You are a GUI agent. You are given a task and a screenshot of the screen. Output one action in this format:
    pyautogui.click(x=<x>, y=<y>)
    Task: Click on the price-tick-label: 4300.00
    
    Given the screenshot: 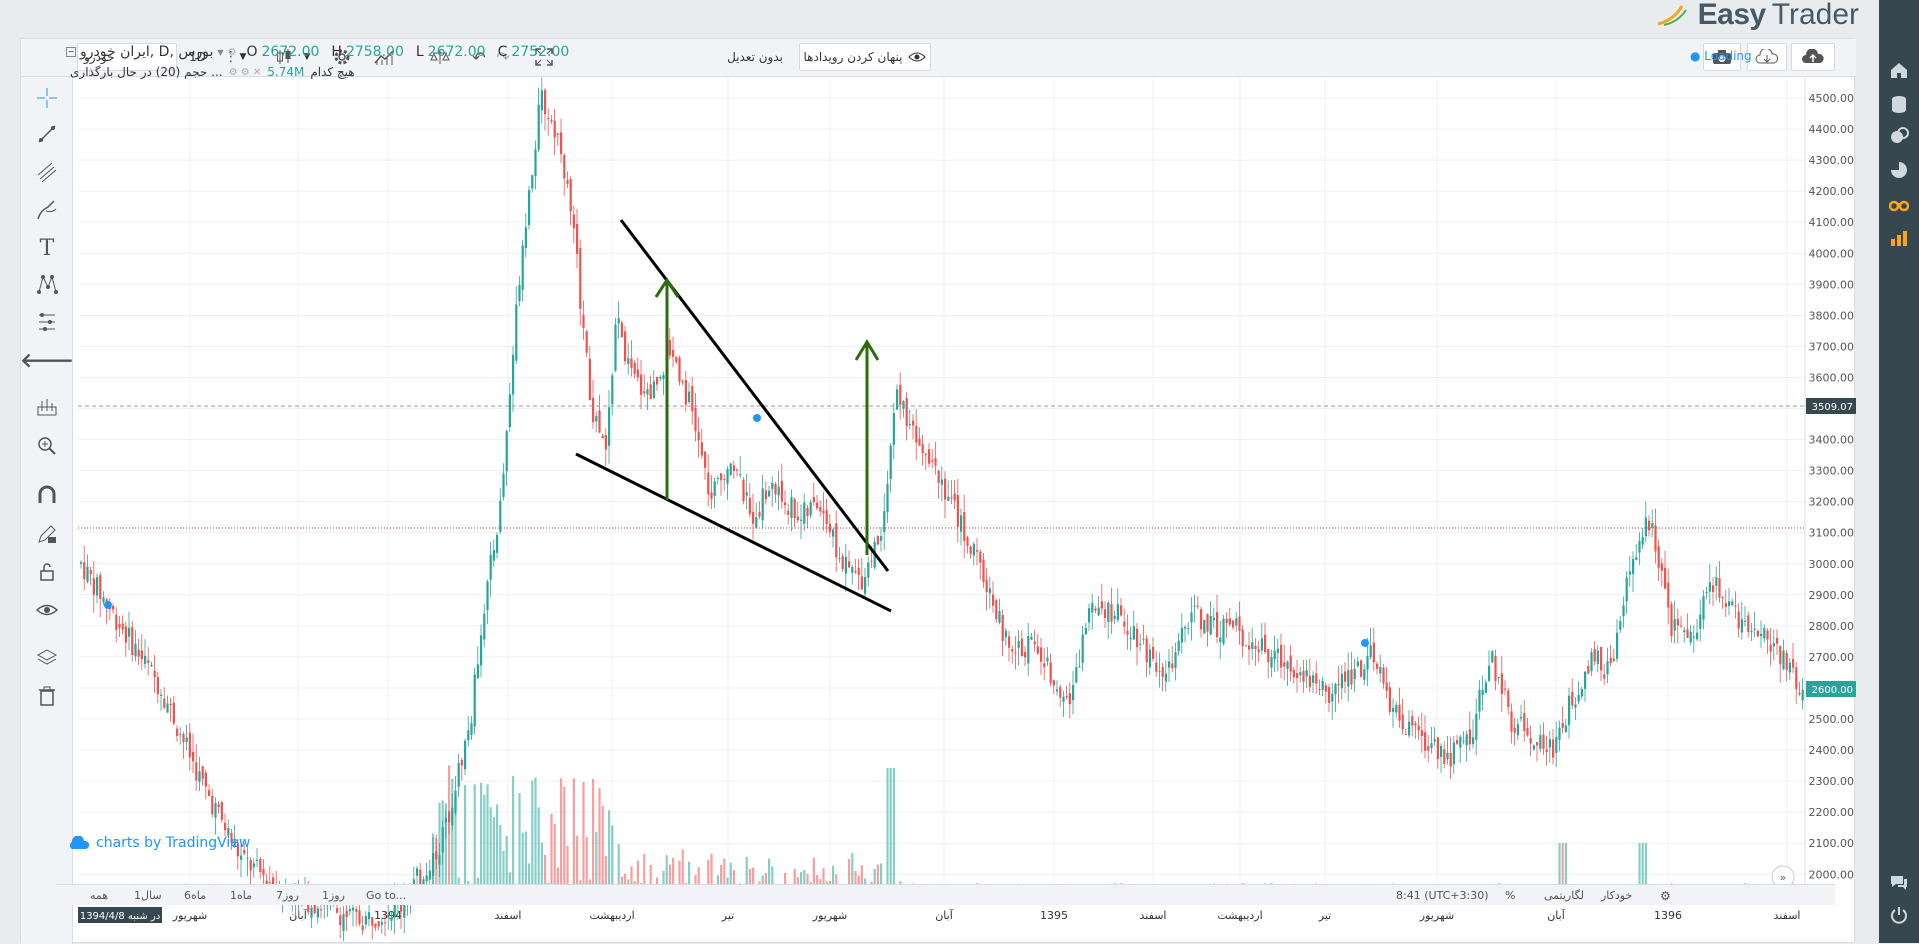 What is the action you would take?
    pyautogui.click(x=1832, y=160)
    